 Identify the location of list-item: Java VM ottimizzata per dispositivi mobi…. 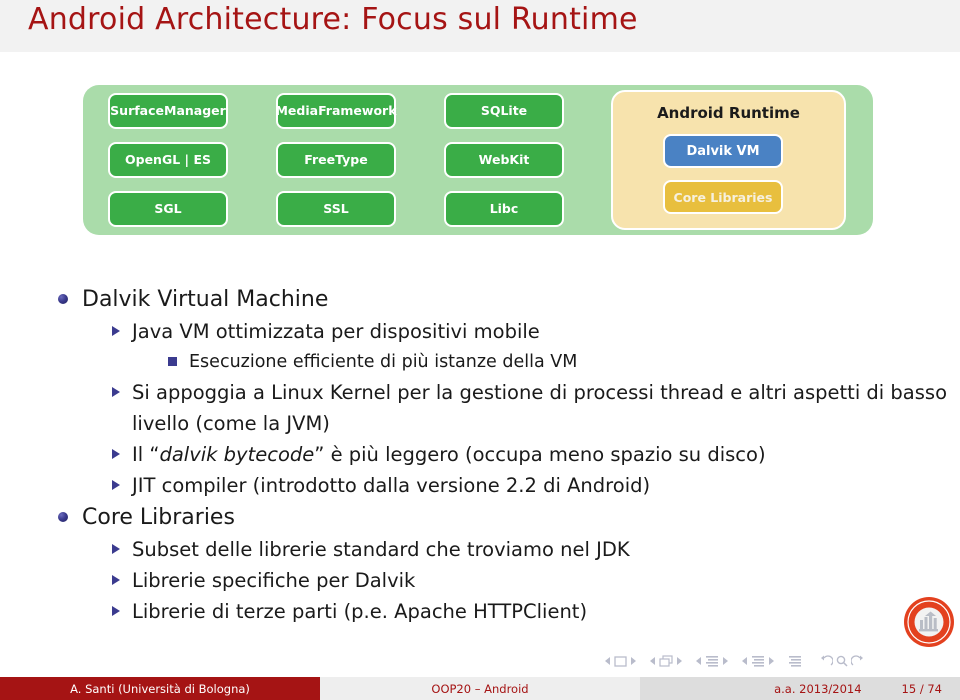
(480, 331).